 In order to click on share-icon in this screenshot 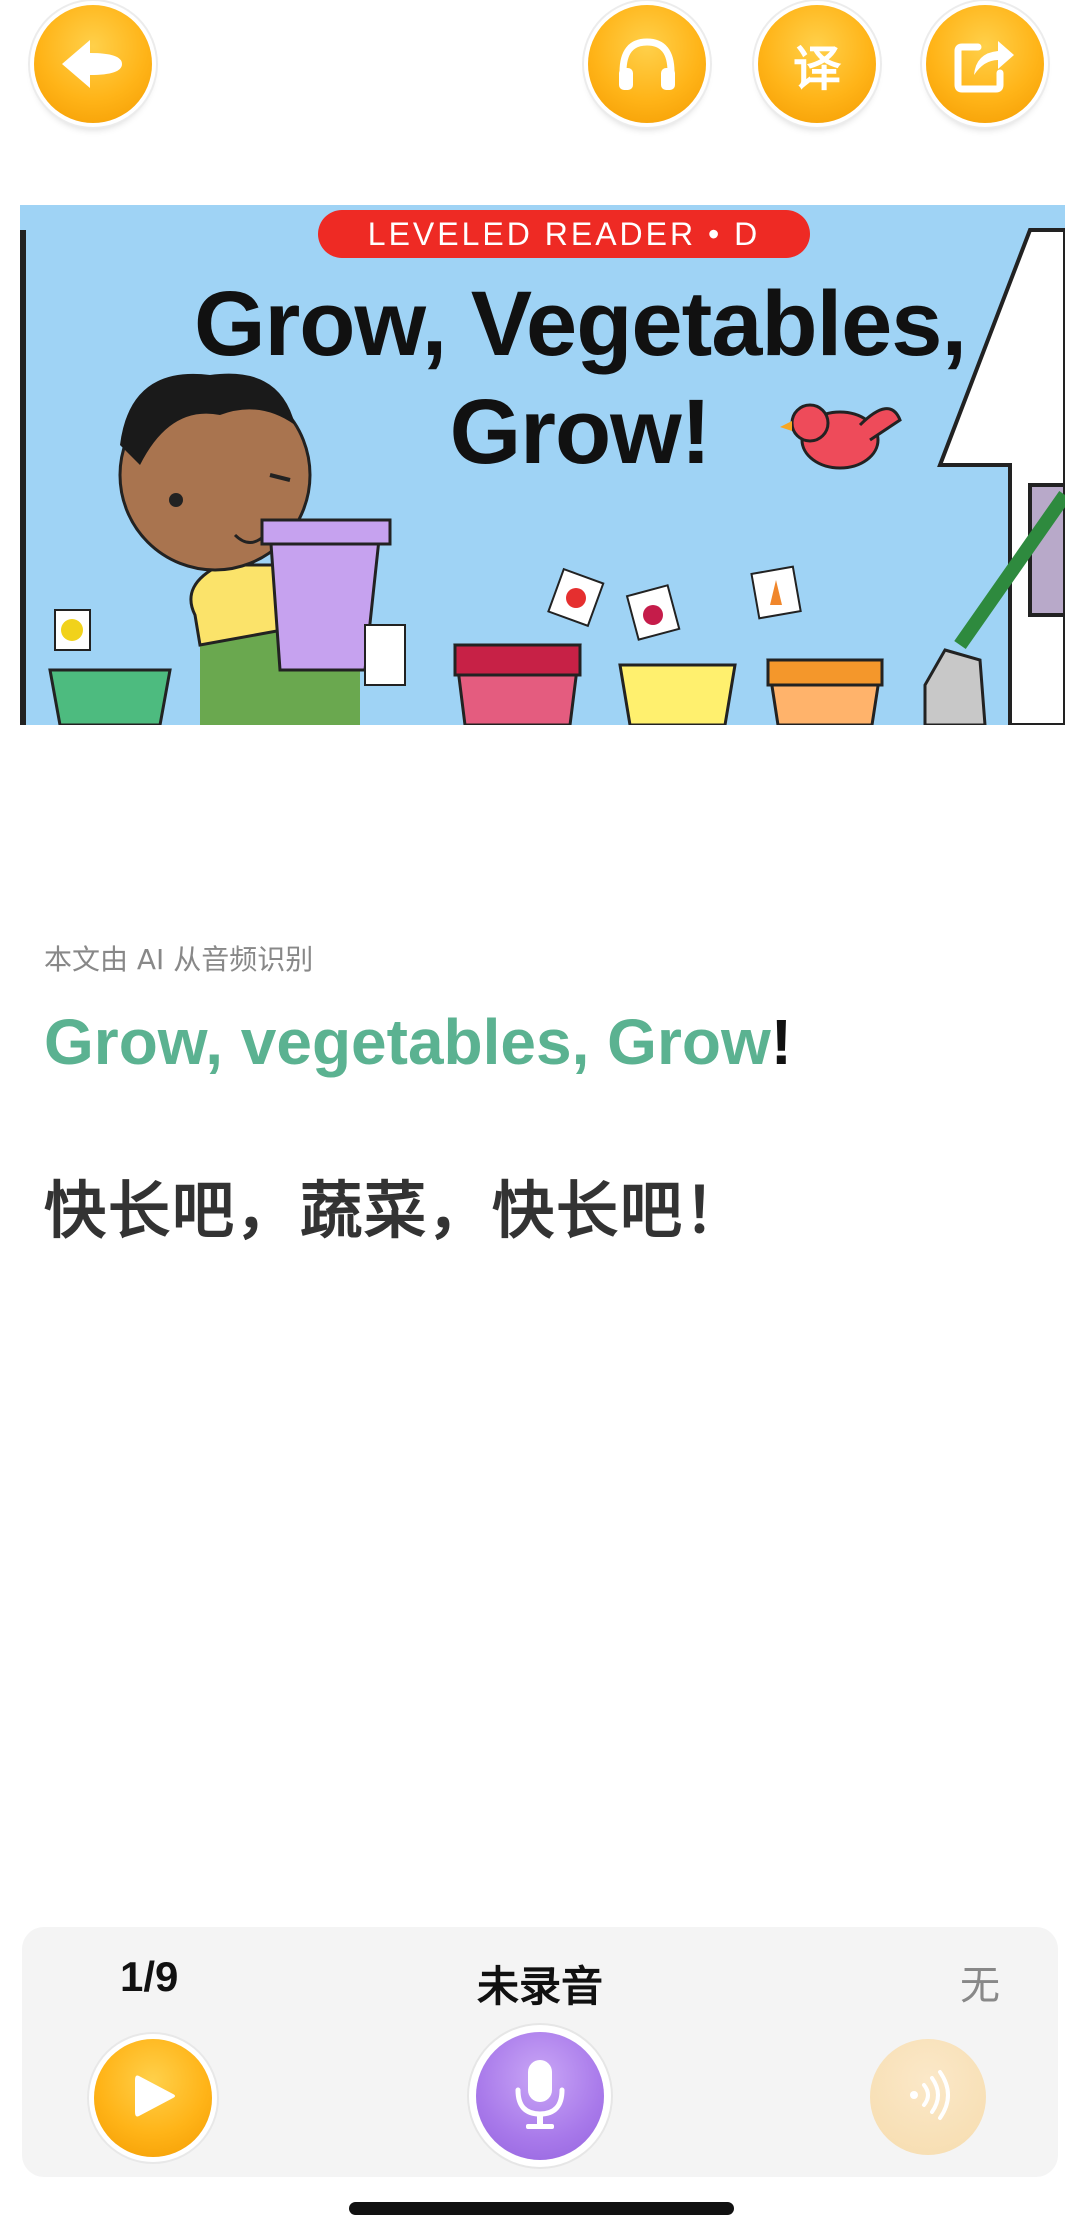, I will do `click(985, 64)`.